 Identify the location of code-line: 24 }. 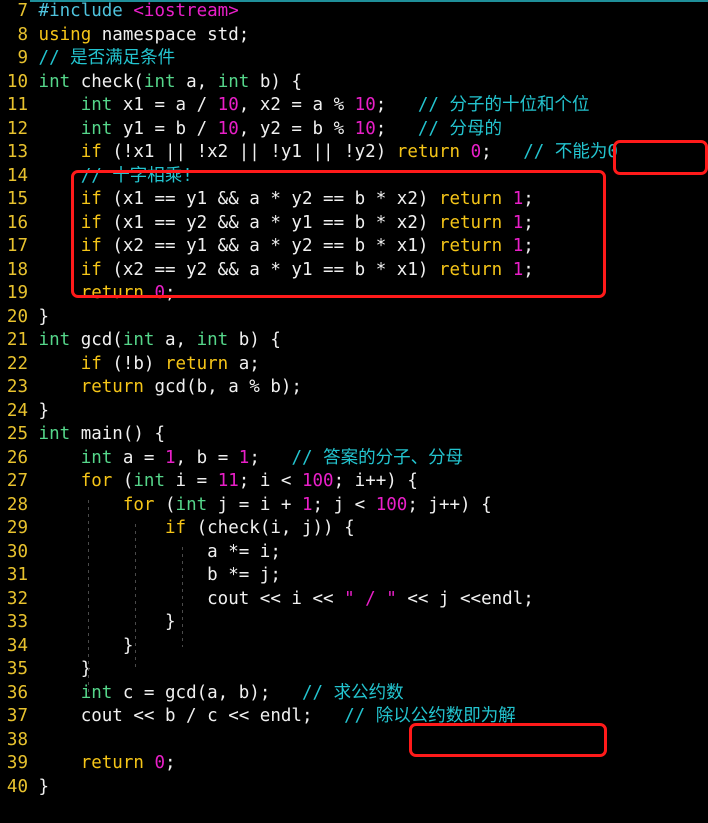
(354, 412).